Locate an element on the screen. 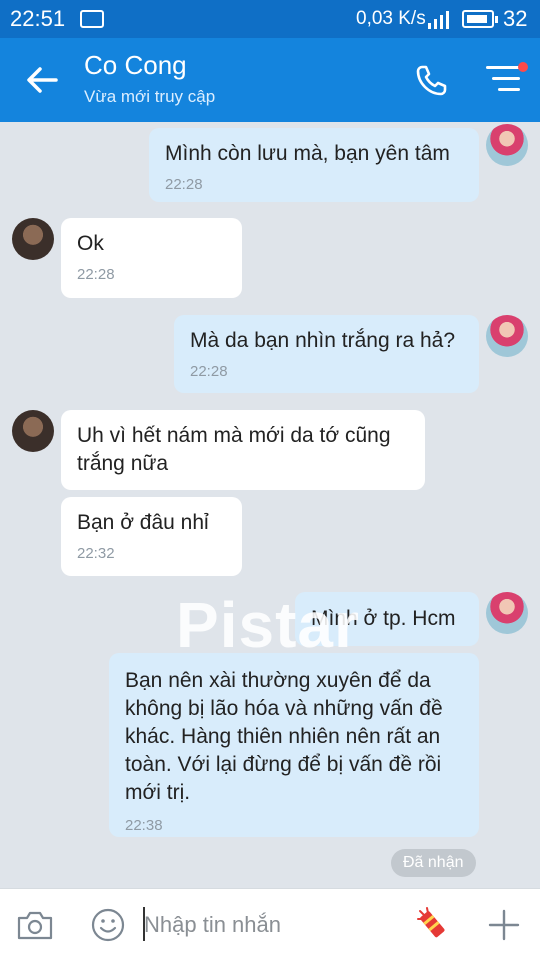 The width and height of the screenshot is (540, 960). delivery-status-badge: Đã nhận is located at coordinates (433, 863).